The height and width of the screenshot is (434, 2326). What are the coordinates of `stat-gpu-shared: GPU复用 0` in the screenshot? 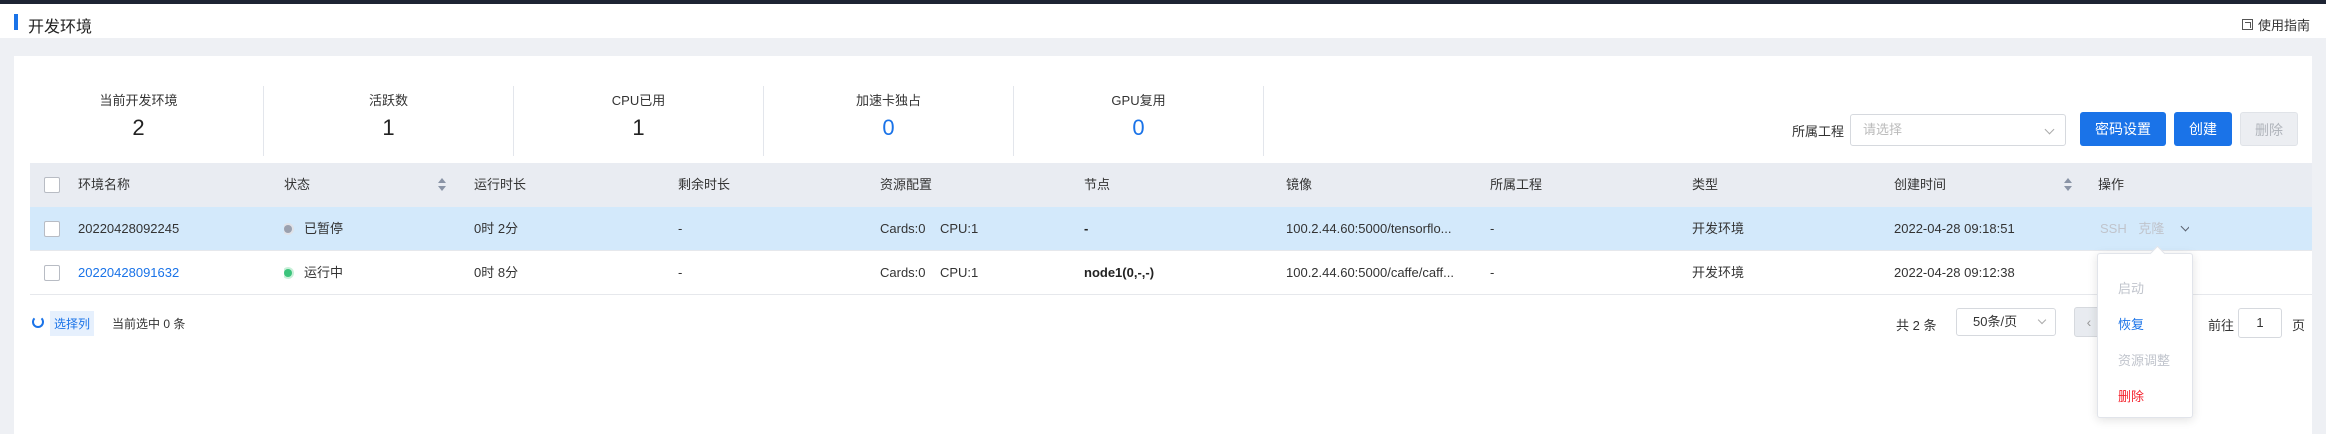 It's located at (1139, 121).